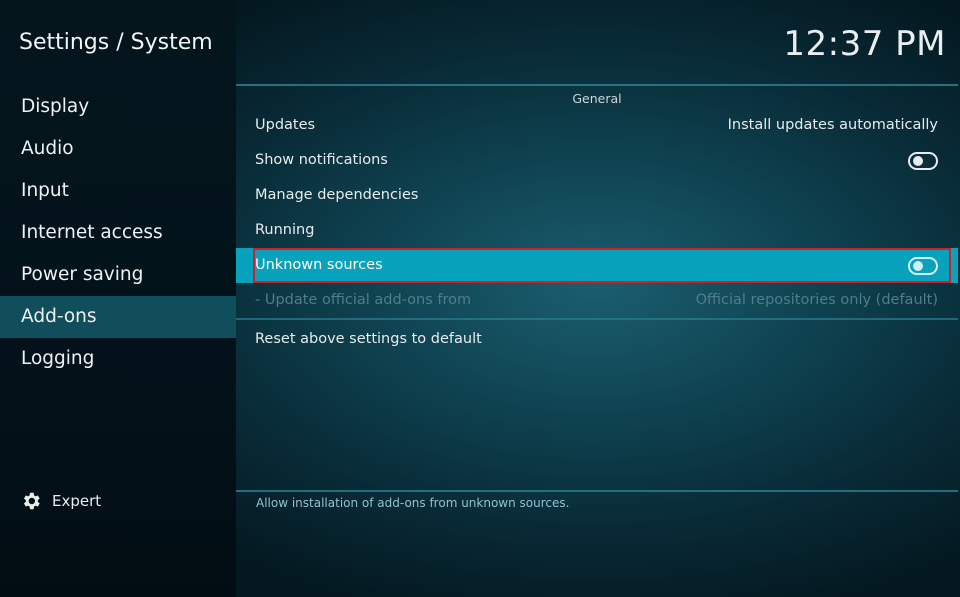  What do you see at coordinates (597, 125) in the screenshot?
I see `setting-updates: Updates Install updates automatically` at bounding box center [597, 125].